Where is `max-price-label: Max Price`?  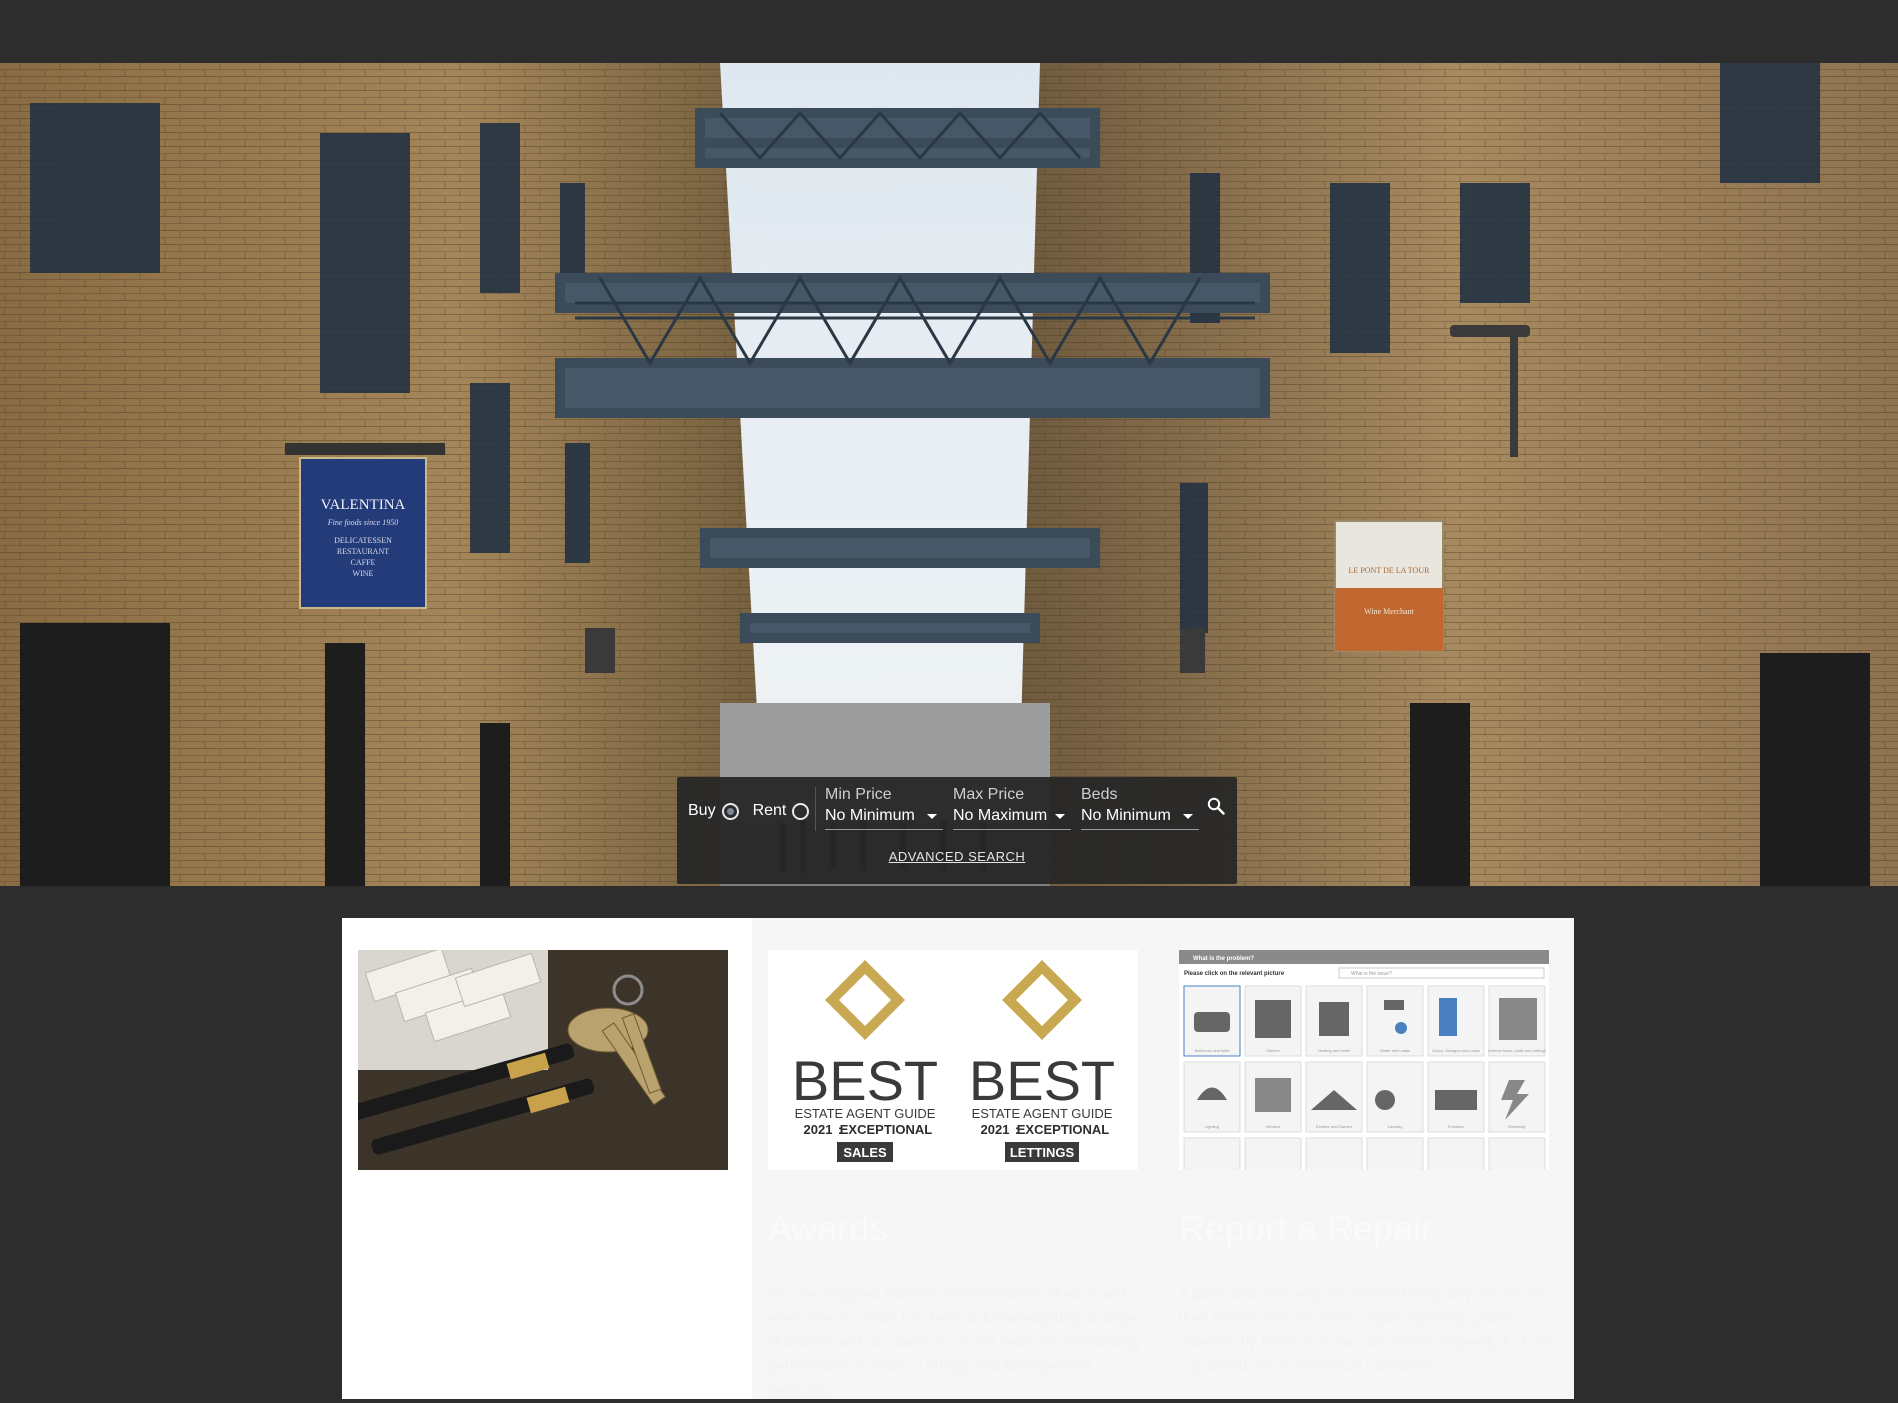 max-price-label: Max Price is located at coordinates (989, 794).